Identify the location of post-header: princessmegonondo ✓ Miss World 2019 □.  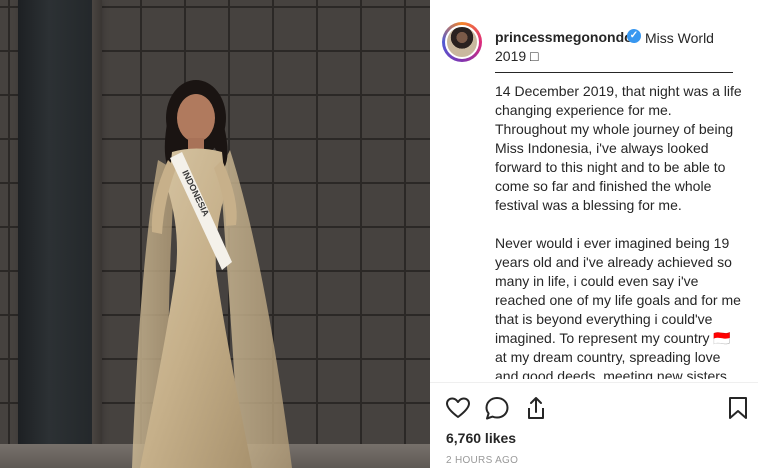
(594, 36).